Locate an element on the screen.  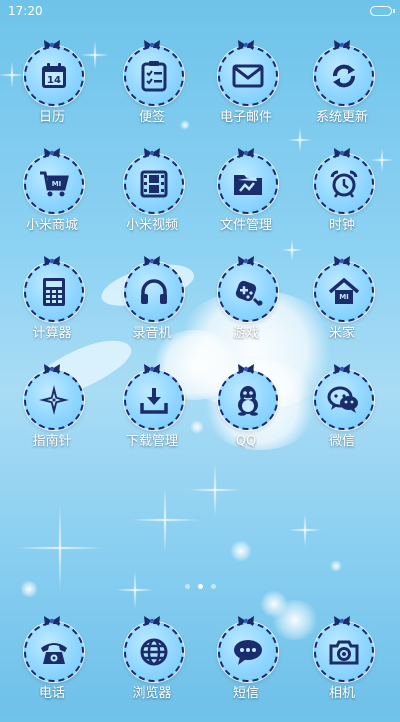
app-calendar: 14 日历 is located at coordinates (52, 93).